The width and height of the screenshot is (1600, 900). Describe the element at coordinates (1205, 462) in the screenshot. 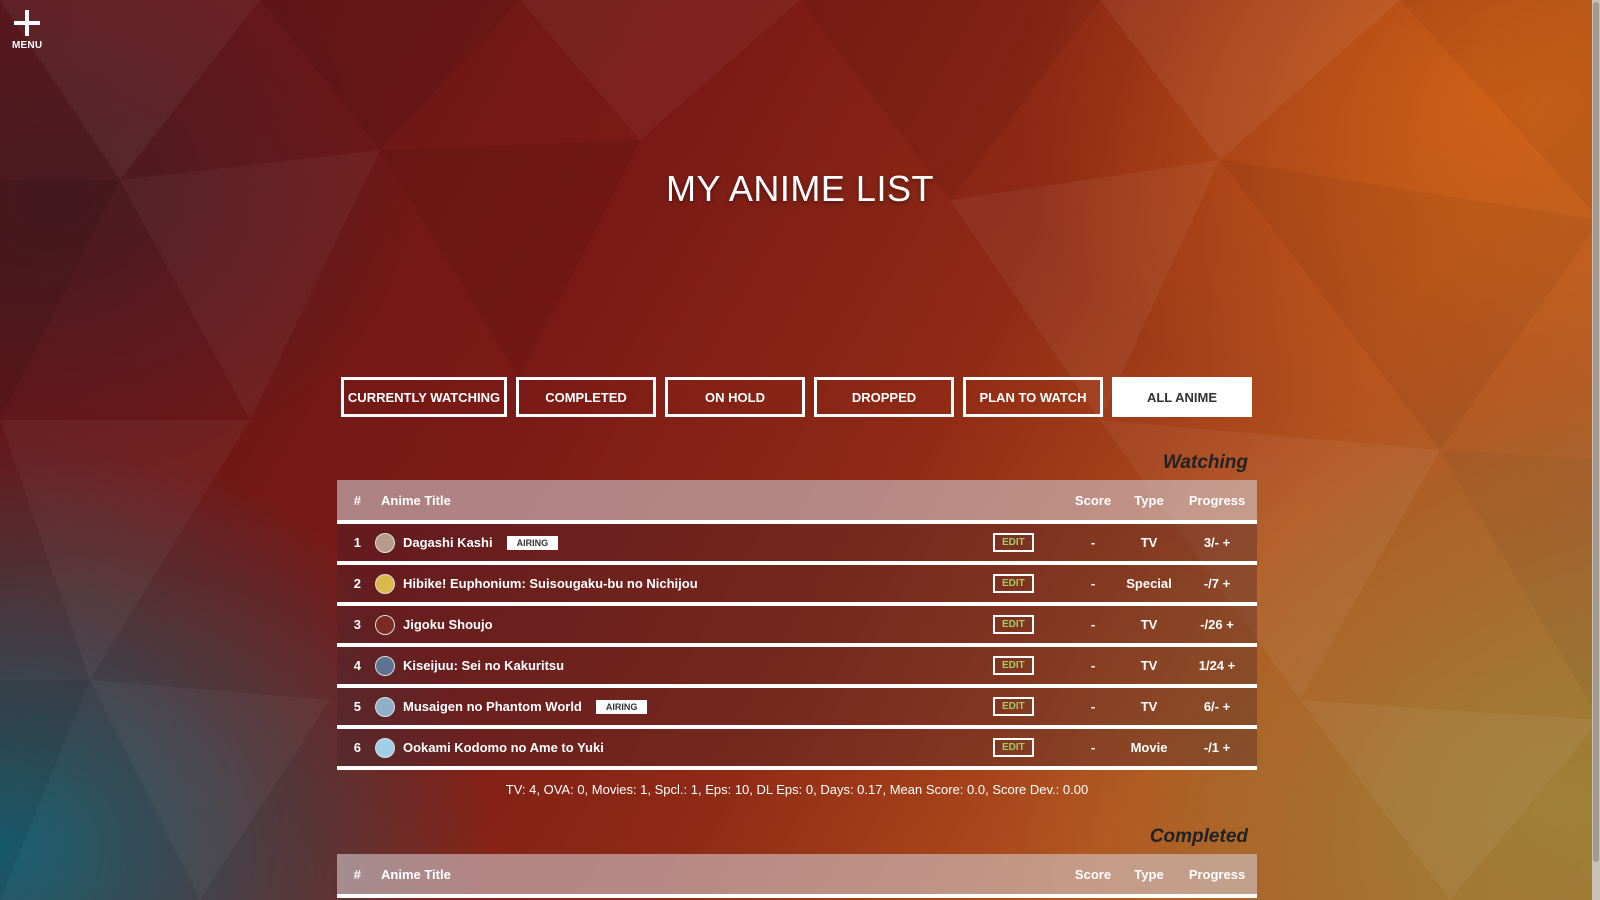

I see `watching-section-title: Watching` at that location.